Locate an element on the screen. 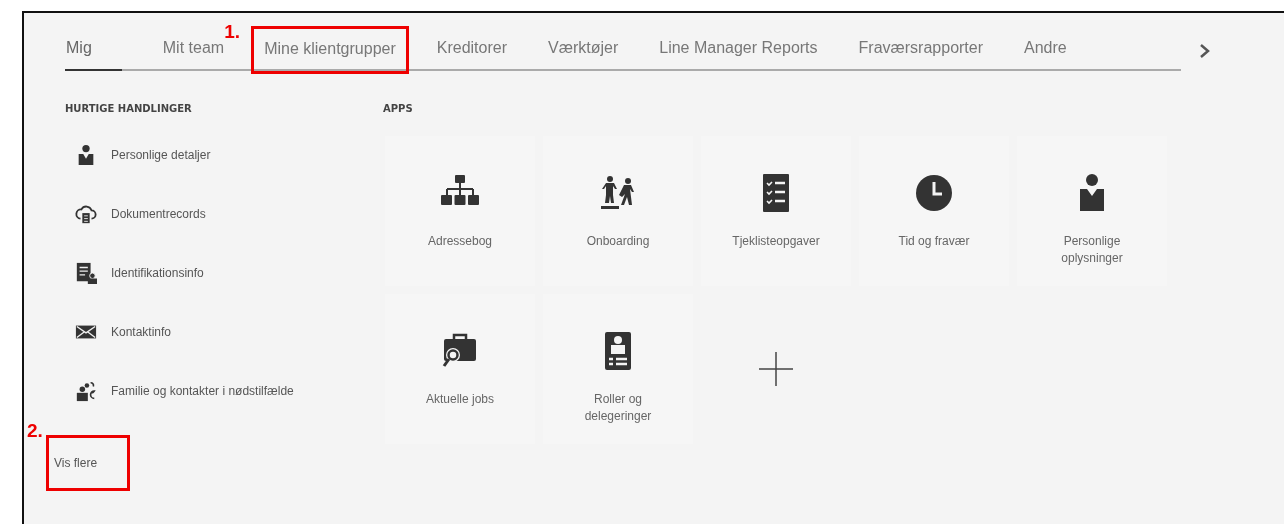  app-label: Tid og fravær is located at coordinates (934, 241).